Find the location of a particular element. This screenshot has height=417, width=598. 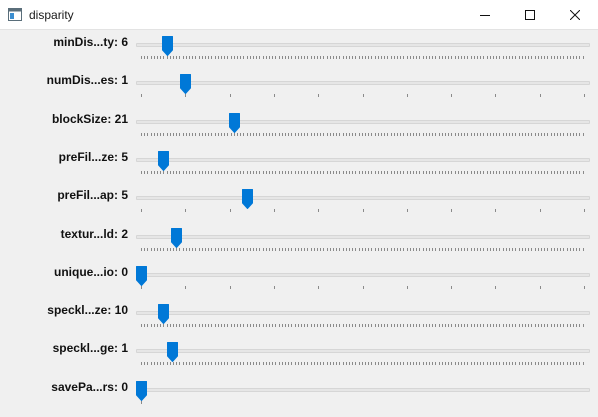

trackbar-row: blockSize: 21 is located at coordinates (299, 128).